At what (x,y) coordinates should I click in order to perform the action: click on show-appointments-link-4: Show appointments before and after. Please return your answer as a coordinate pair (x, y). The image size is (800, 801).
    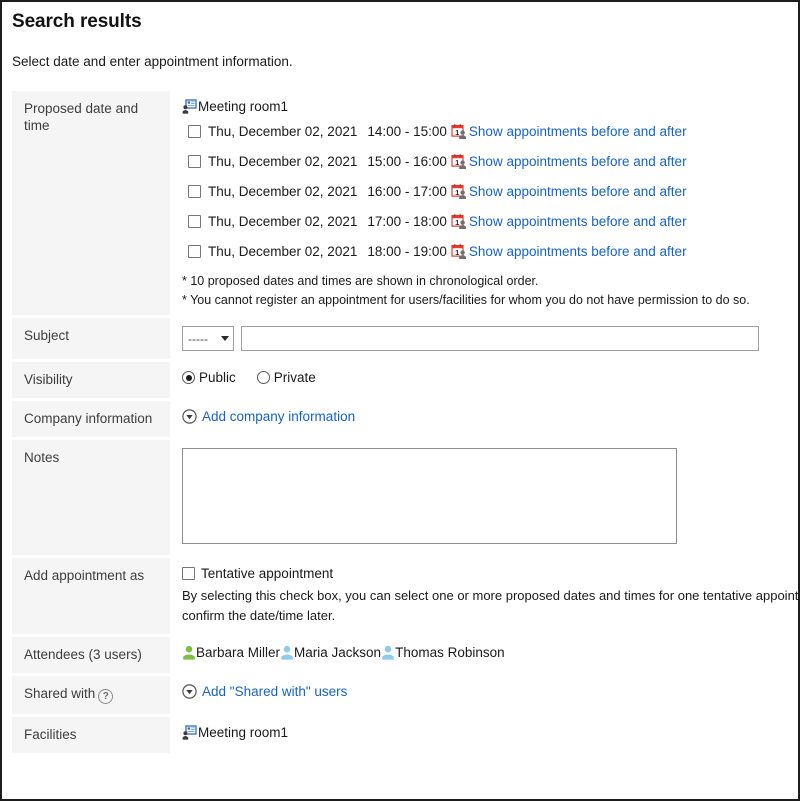
    Looking at the image, I should click on (578, 221).